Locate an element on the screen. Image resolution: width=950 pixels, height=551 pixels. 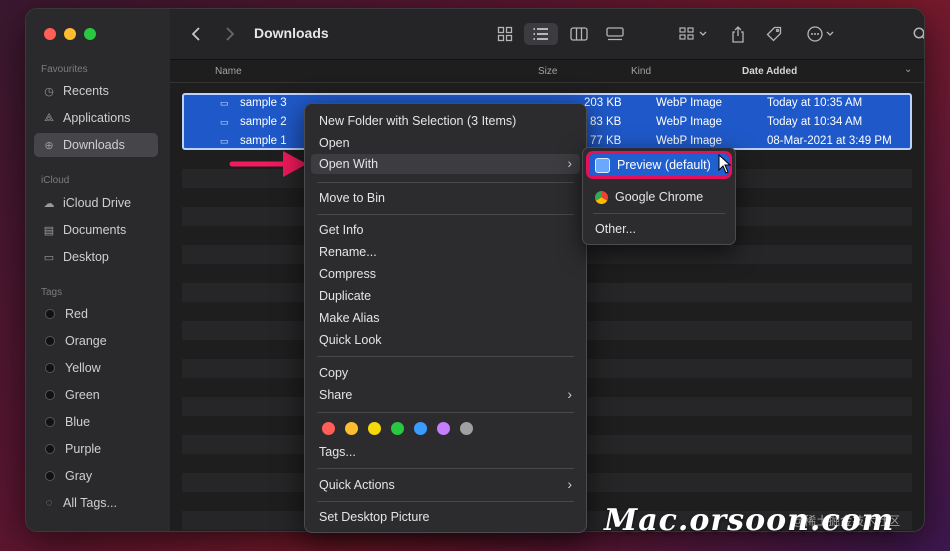
close-window-button is located at coordinates (50, 34).